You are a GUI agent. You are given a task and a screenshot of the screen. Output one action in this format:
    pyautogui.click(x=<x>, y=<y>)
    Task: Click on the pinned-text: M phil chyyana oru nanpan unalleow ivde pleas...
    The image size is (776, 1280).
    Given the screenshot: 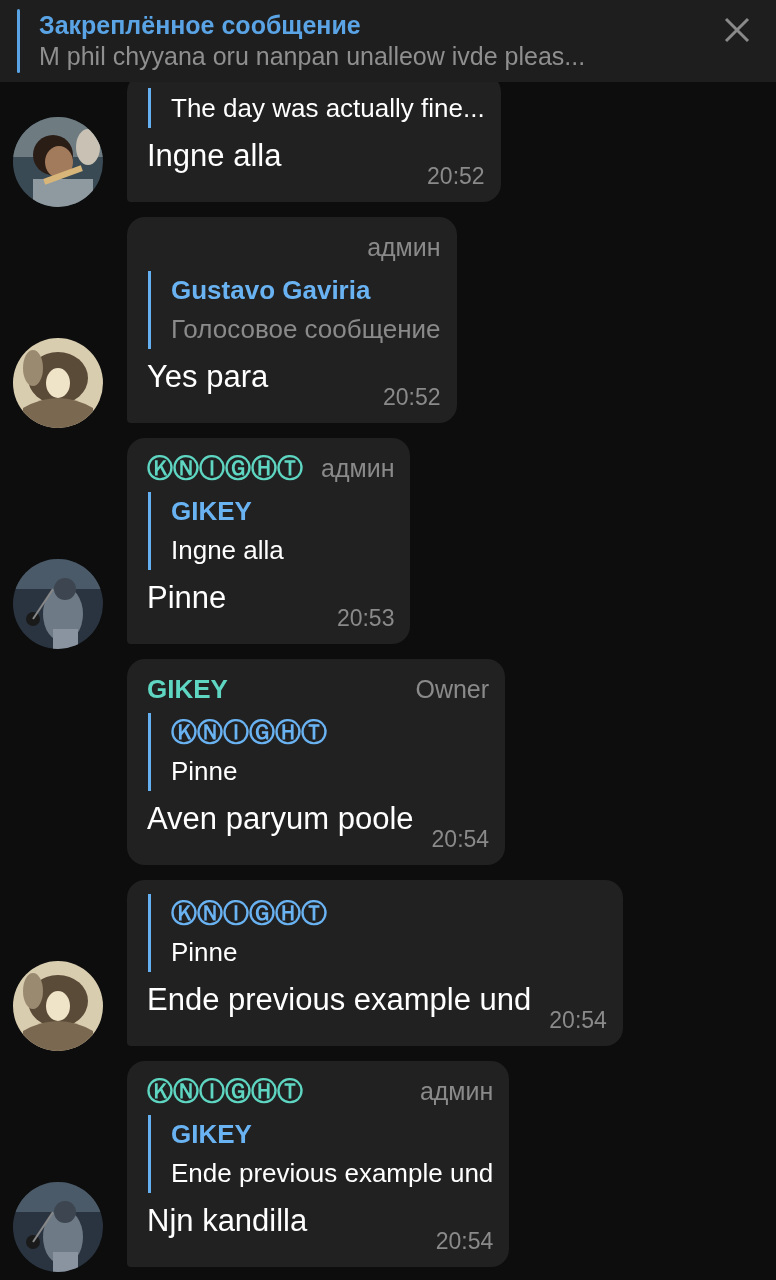 What is the action you would take?
    pyautogui.click(x=313, y=56)
    